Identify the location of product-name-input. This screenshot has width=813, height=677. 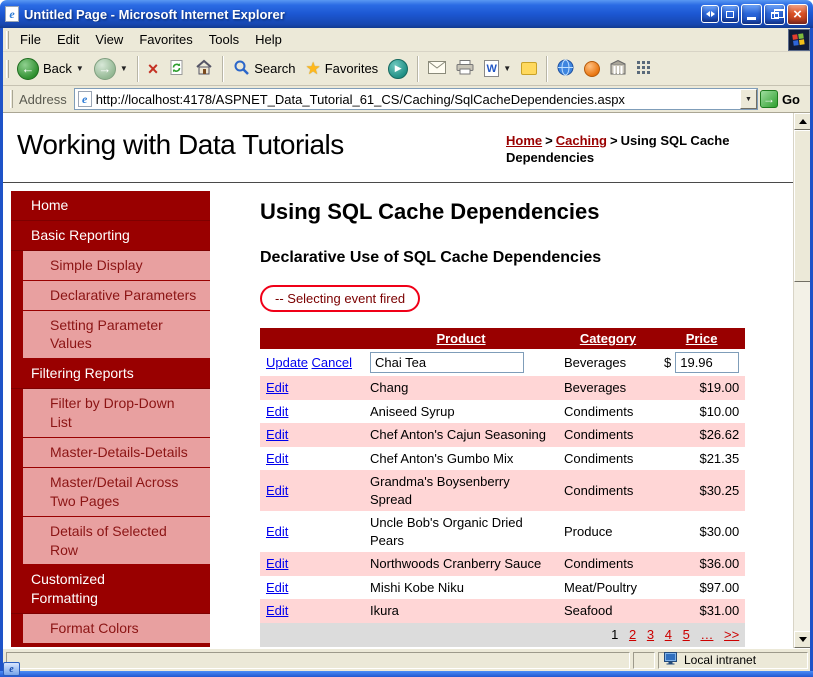
(447, 362).